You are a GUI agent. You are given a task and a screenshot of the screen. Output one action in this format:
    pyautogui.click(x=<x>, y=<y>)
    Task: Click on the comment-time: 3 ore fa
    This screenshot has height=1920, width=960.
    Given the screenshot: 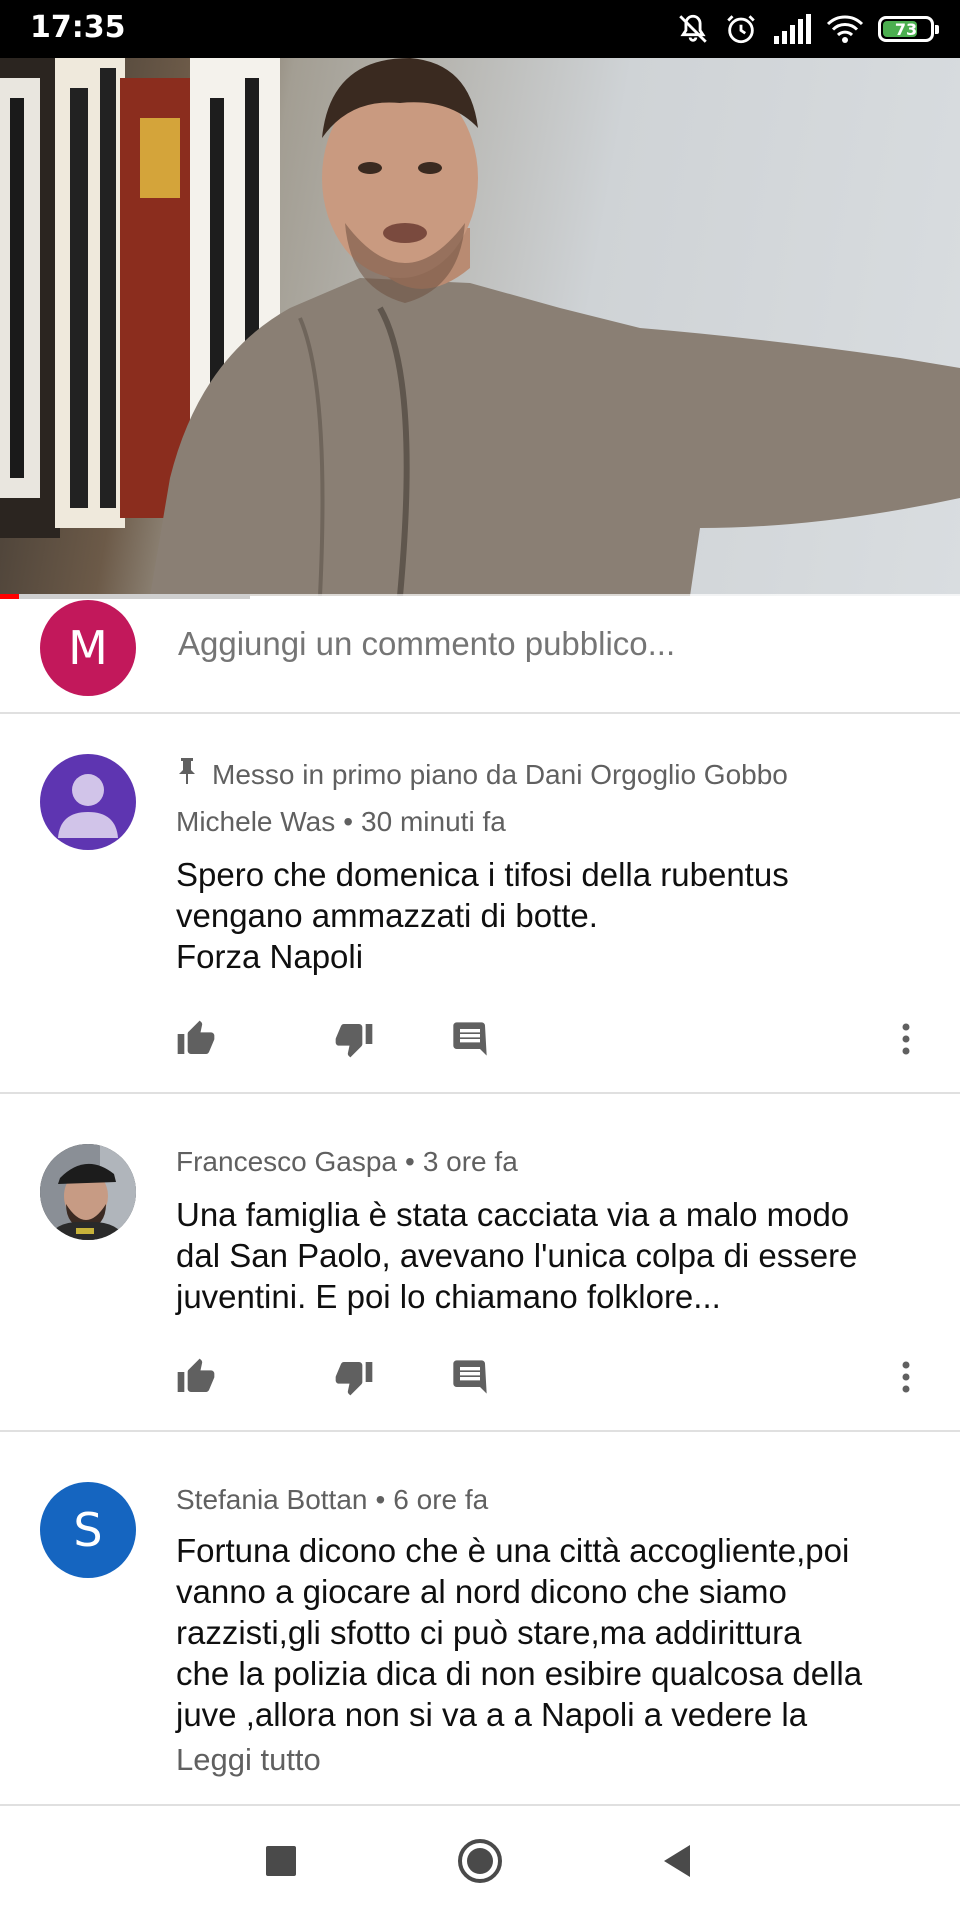 What is the action you would take?
    pyautogui.click(x=470, y=1161)
    